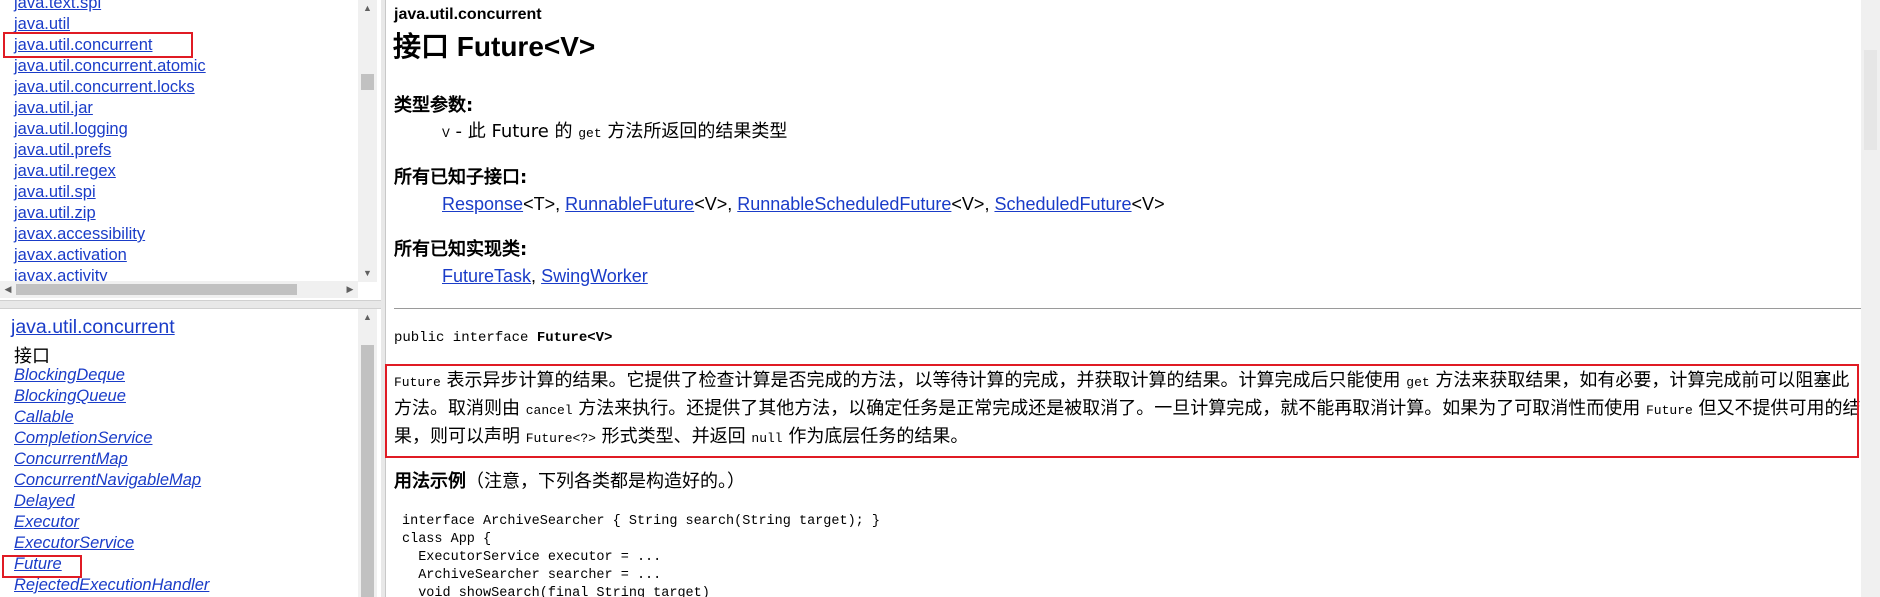 The image size is (1880, 597). Describe the element at coordinates (53, 108) in the screenshot. I see `package-link: java.util.jar` at that location.